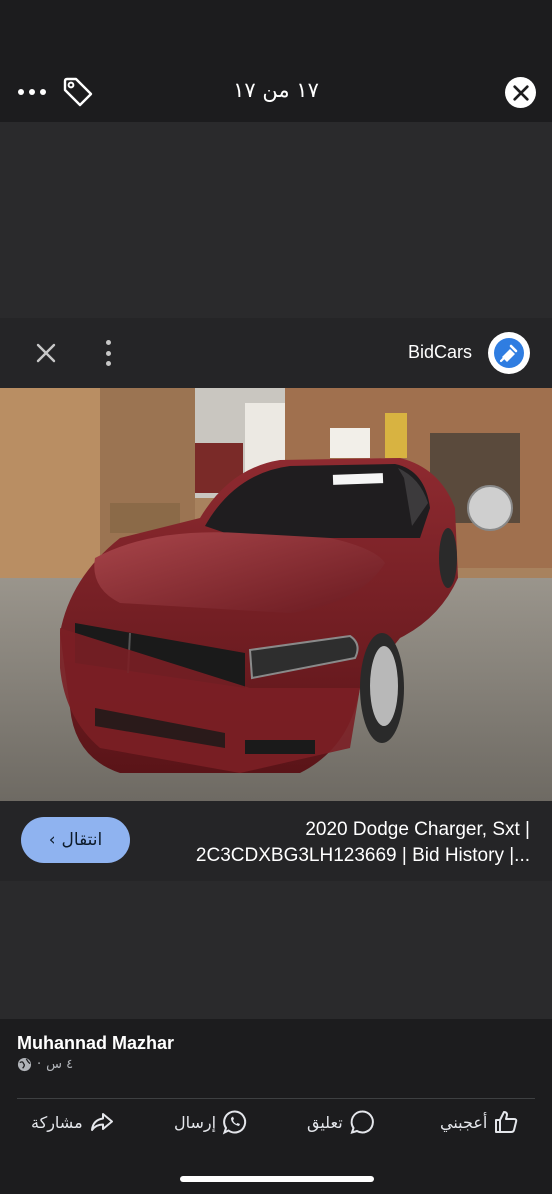 The image size is (552, 1194). I want to click on post-time: ٤ س, so click(60, 1064).